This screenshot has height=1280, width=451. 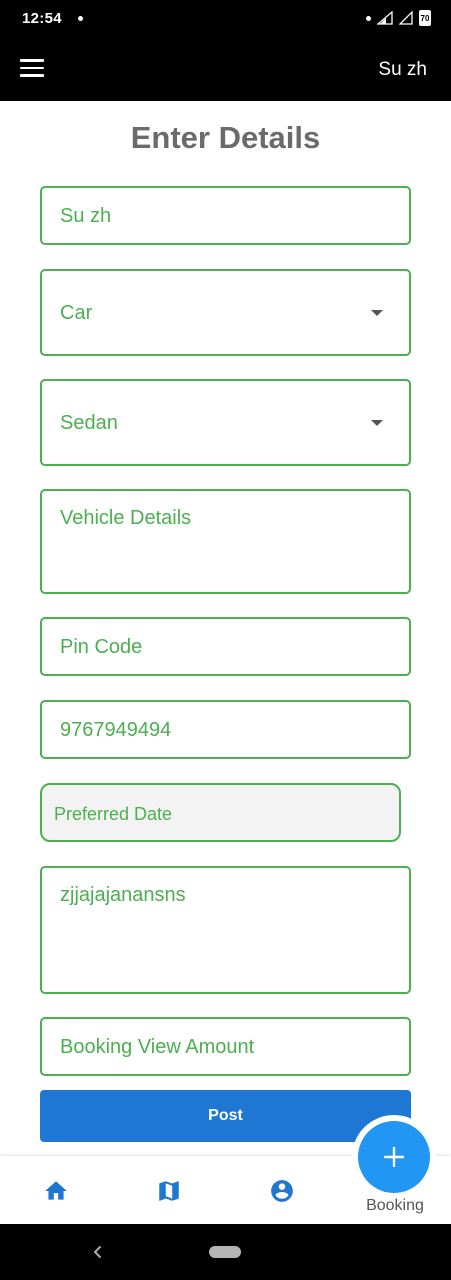 I want to click on nav-home-button, so click(x=56, y=1191).